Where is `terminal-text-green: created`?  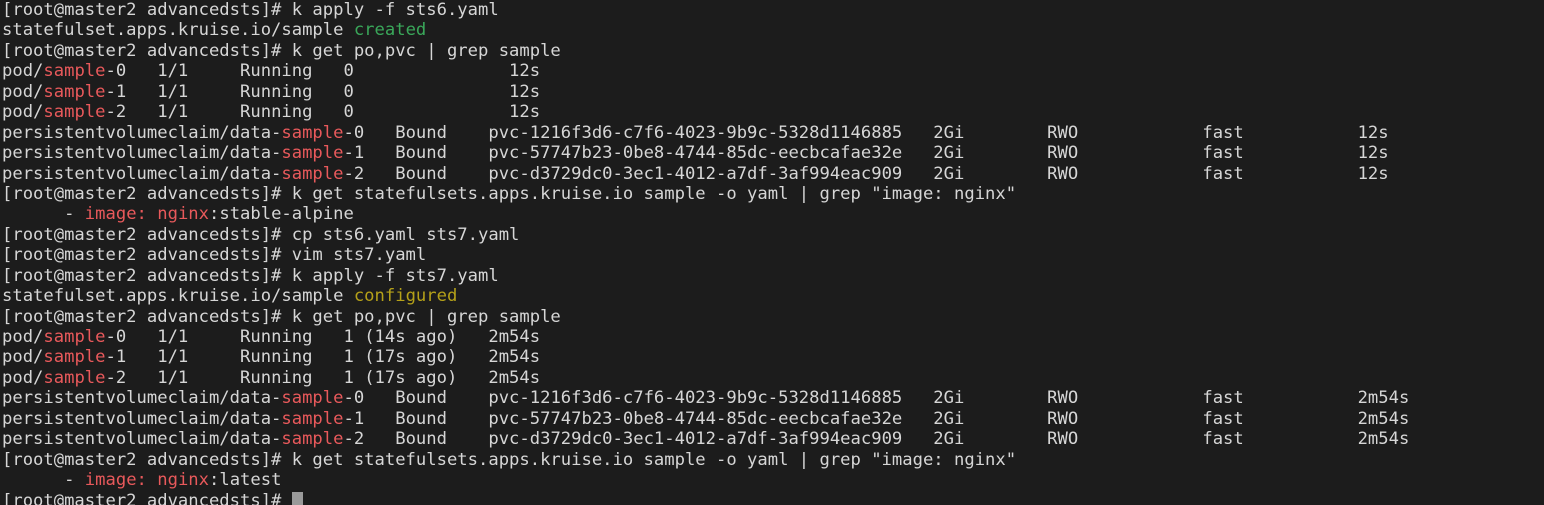 terminal-text-green: created is located at coordinates (390, 30).